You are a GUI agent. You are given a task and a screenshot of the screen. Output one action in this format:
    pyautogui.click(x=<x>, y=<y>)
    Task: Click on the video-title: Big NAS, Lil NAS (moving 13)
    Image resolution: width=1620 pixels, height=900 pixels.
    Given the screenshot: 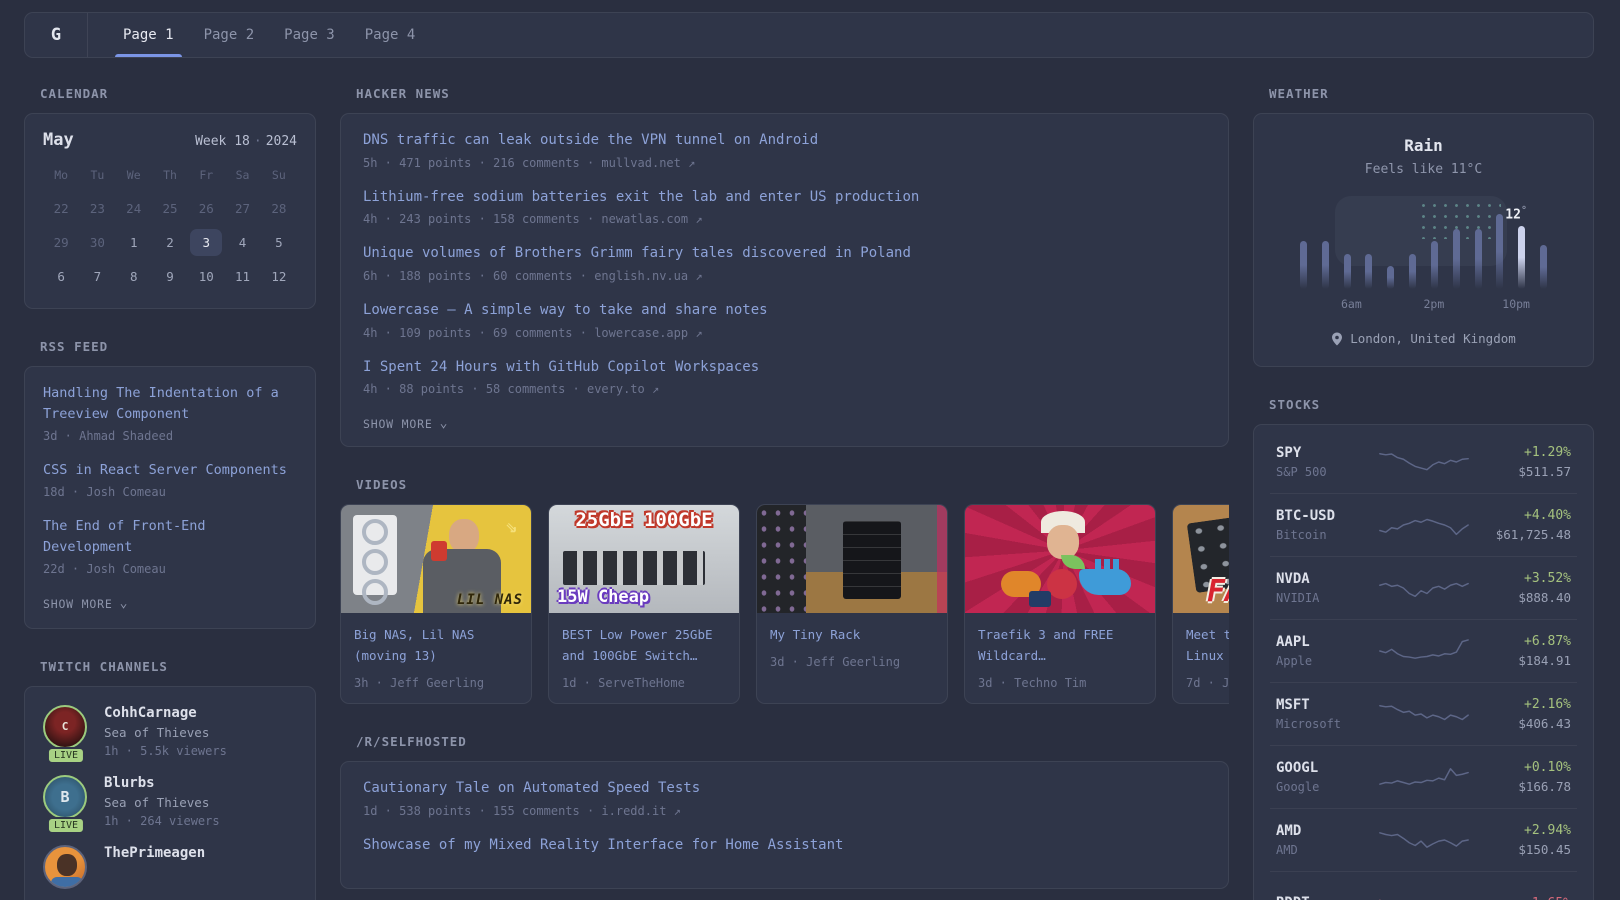 What is the action you would take?
    pyautogui.click(x=414, y=645)
    